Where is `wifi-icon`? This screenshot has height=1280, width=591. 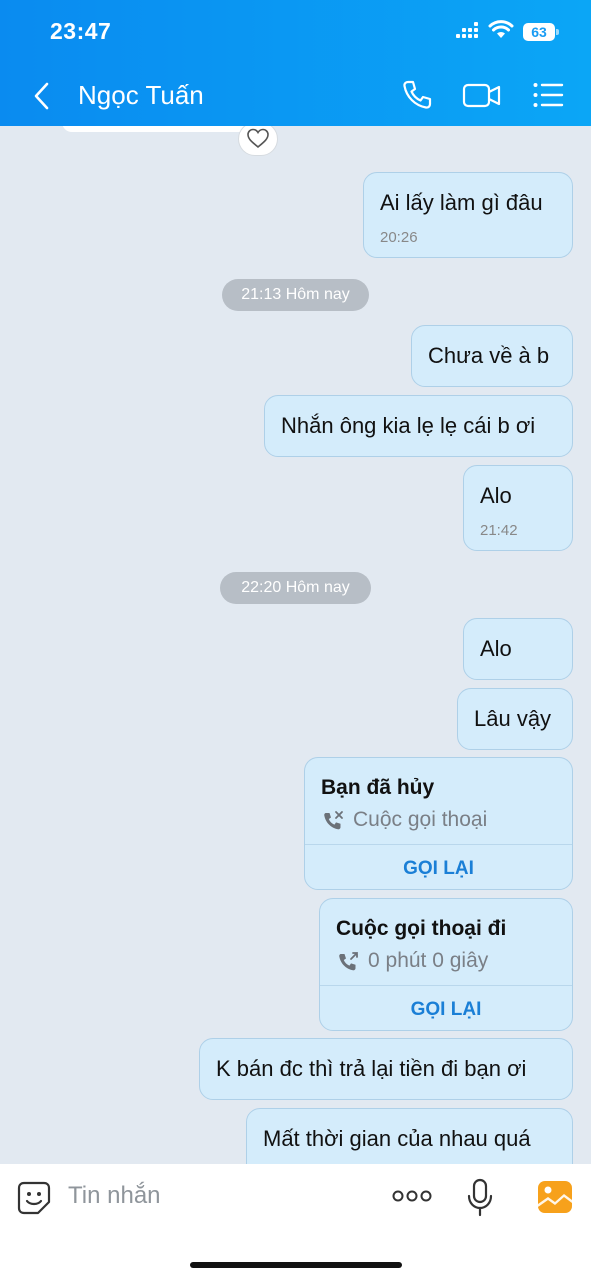
wifi-icon is located at coordinates (501, 29).